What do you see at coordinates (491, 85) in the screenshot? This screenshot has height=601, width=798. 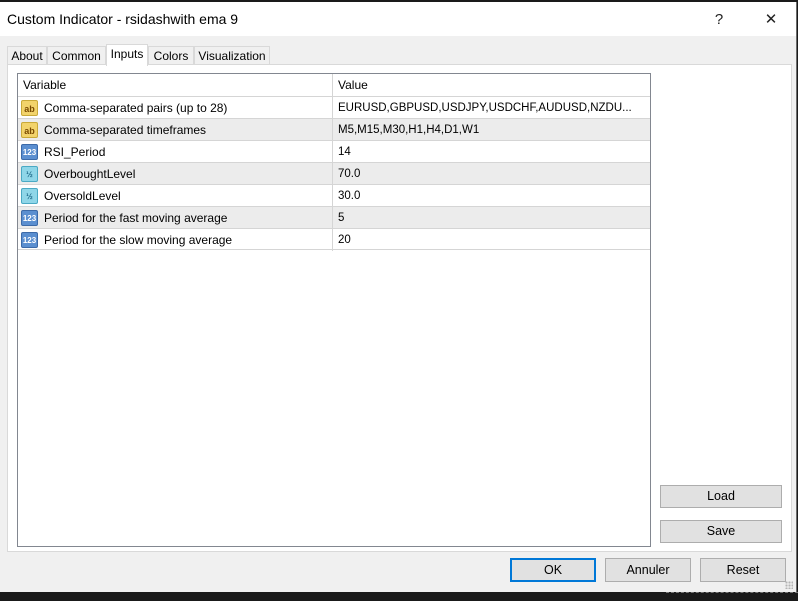 I see `column-header-value: Value` at bounding box center [491, 85].